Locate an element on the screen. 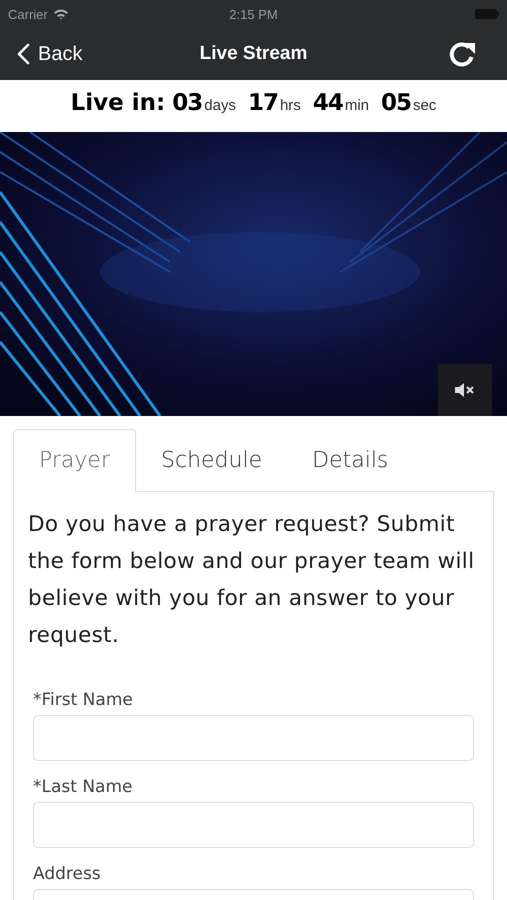 The height and width of the screenshot is (900, 507). carrier-name: Carrier is located at coordinates (28, 14).